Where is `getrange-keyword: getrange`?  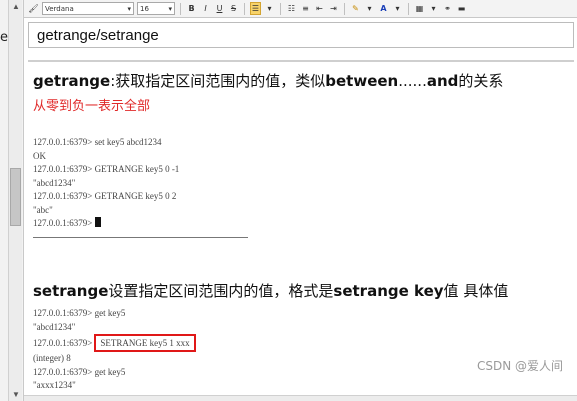 getrange-keyword: getrange is located at coordinates (72, 81).